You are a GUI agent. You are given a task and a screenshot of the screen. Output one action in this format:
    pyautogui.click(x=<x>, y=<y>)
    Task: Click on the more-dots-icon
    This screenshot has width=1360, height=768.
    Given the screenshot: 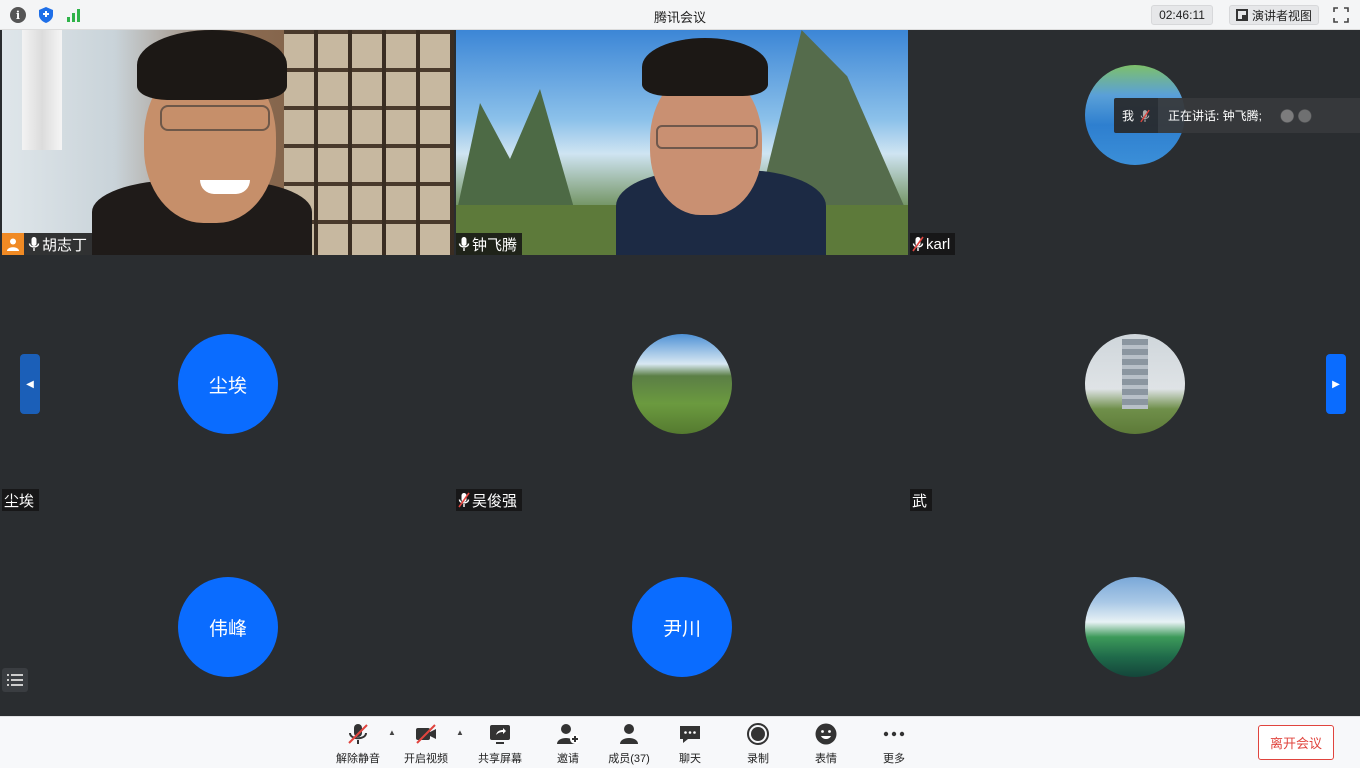 What is the action you would take?
    pyautogui.click(x=894, y=734)
    